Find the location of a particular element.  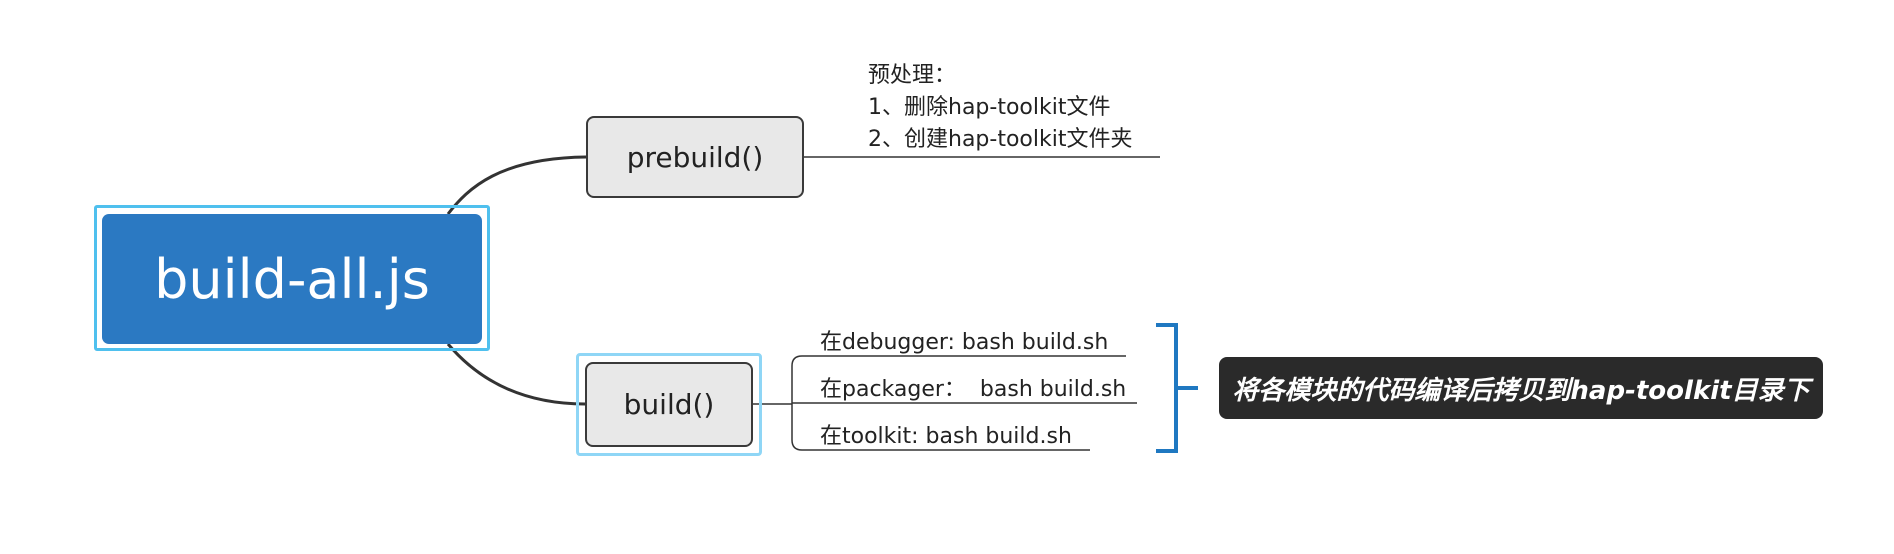

build-node-label: build() is located at coordinates (669, 404).